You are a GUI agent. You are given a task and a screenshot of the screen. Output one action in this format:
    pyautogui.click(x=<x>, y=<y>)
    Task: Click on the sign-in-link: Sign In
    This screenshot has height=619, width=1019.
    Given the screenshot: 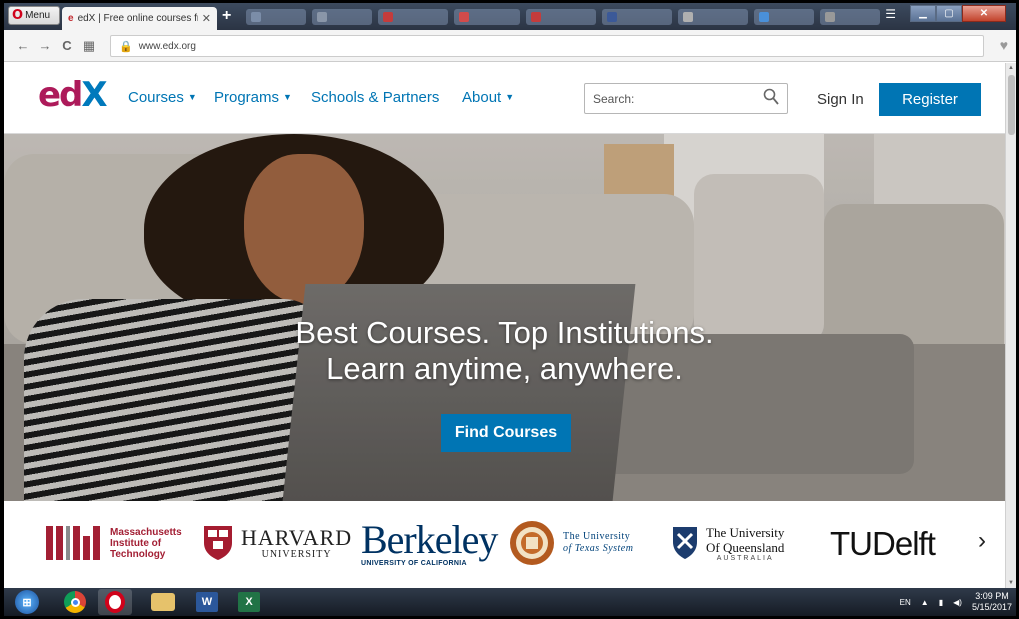 What is the action you would take?
    pyautogui.click(x=840, y=99)
    